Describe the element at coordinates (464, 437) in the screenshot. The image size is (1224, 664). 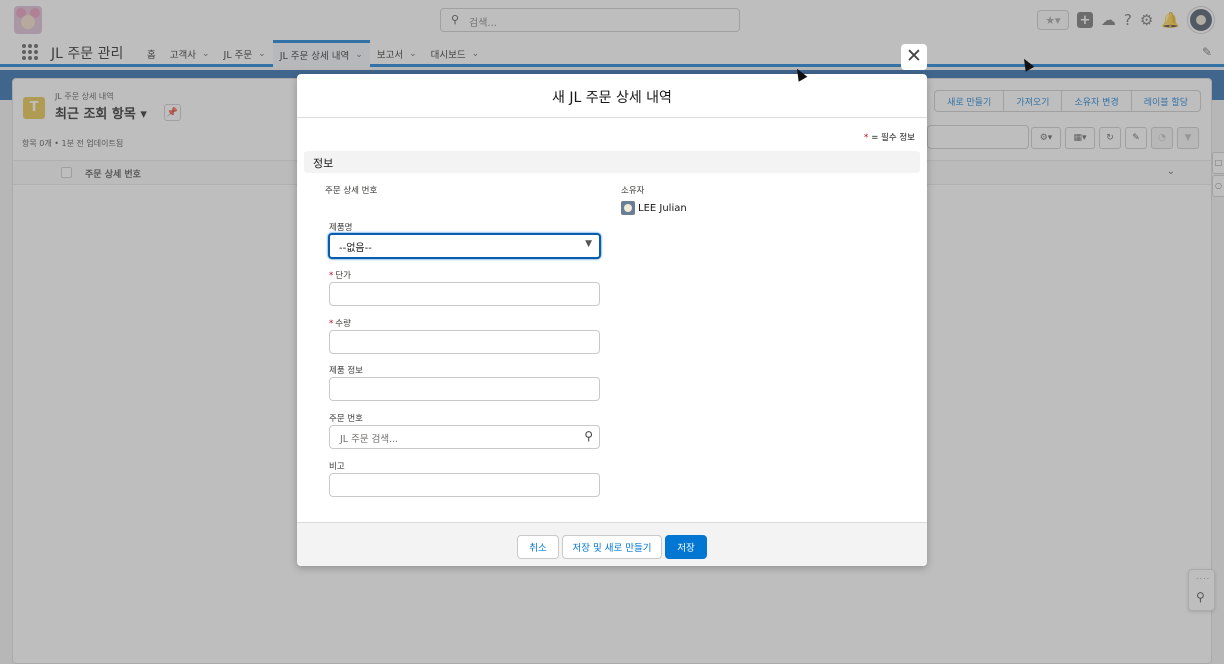
I see `order-number-lookup: JL 주문 검색... ⚲` at that location.